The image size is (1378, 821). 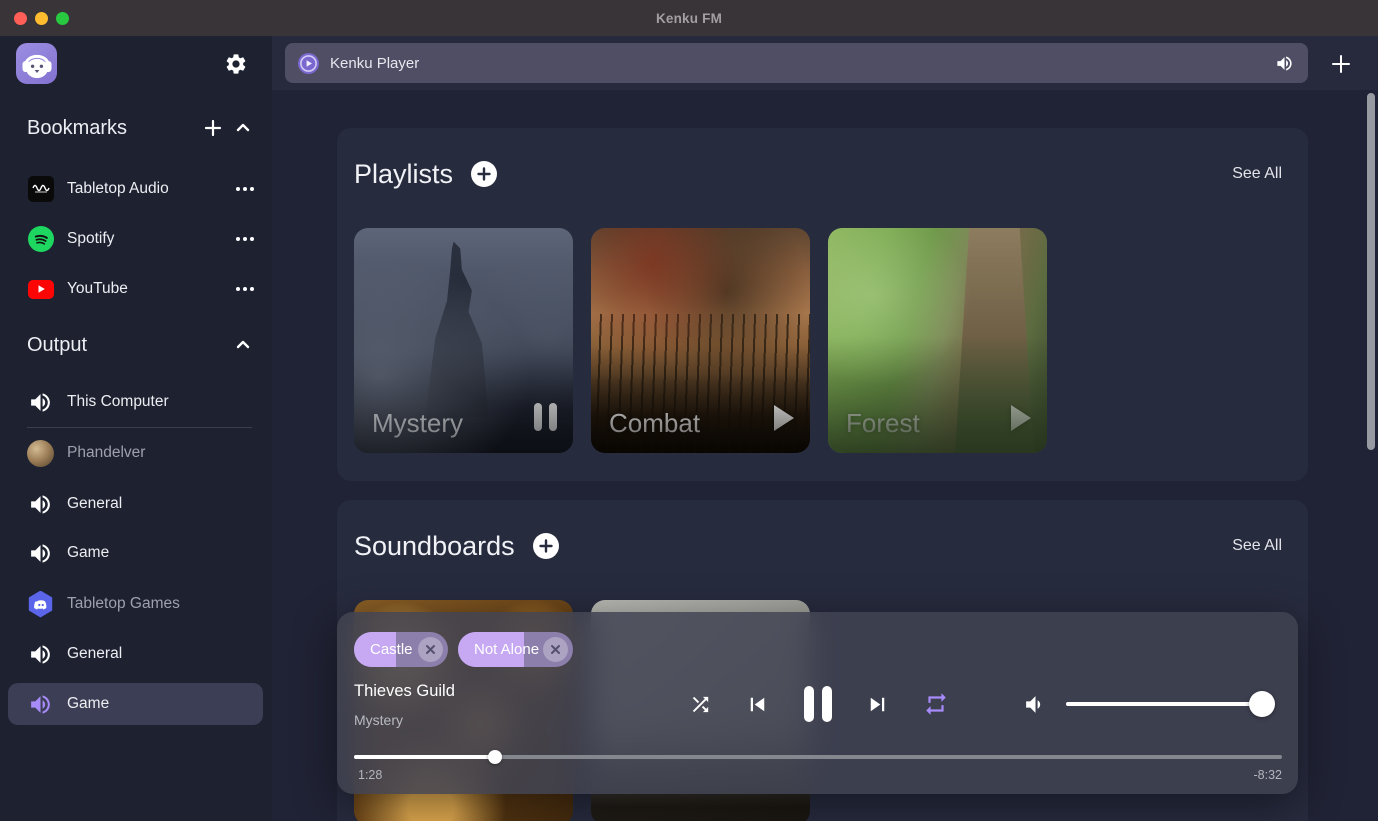 I want to click on volume-control, so click(x=1149, y=704).